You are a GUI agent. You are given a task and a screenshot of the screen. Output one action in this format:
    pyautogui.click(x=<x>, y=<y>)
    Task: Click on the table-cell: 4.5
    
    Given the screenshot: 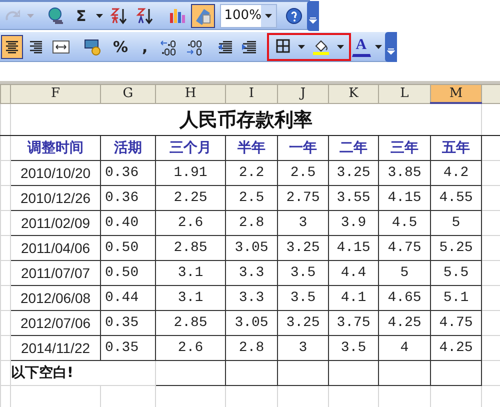 What is the action you would take?
    pyautogui.click(x=404, y=223)
    